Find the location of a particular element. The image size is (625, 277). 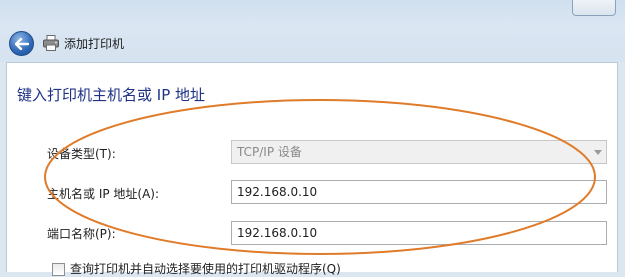

back-button is located at coordinates (21, 43).